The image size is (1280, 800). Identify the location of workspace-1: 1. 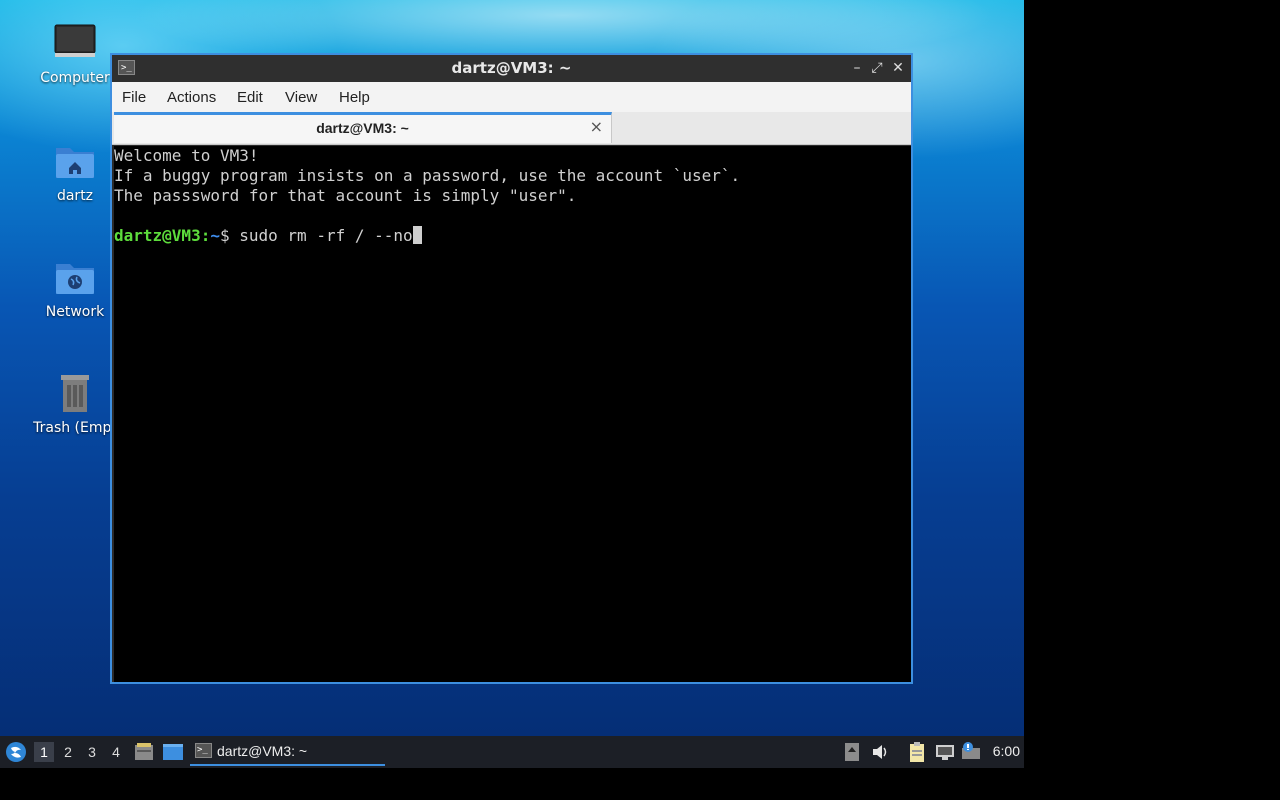
(44, 752).